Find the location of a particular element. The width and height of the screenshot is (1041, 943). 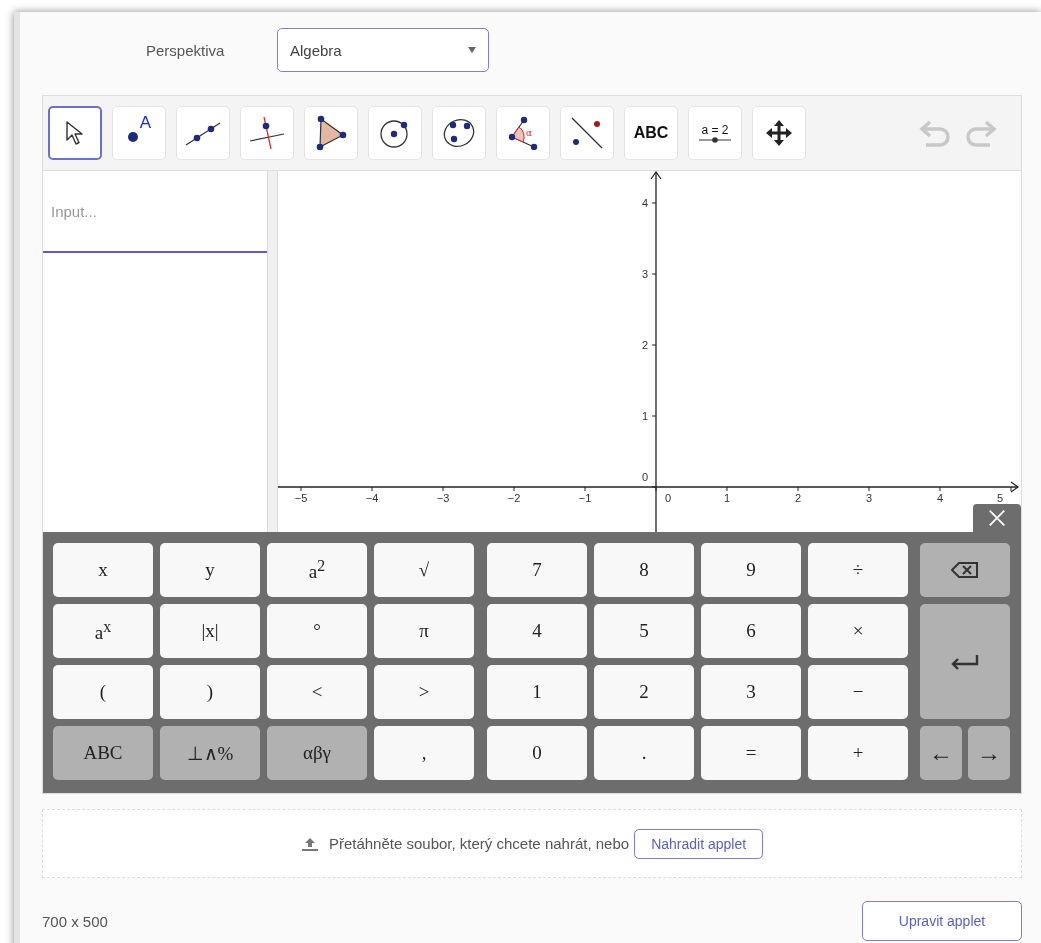

angle-tool-button: α is located at coordinates (523, 133).